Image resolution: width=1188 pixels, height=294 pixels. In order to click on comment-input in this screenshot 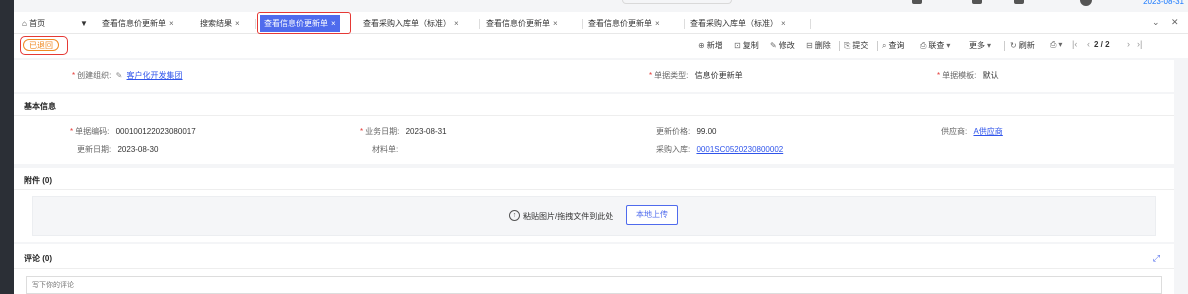, I will do `click(594, 285)`.